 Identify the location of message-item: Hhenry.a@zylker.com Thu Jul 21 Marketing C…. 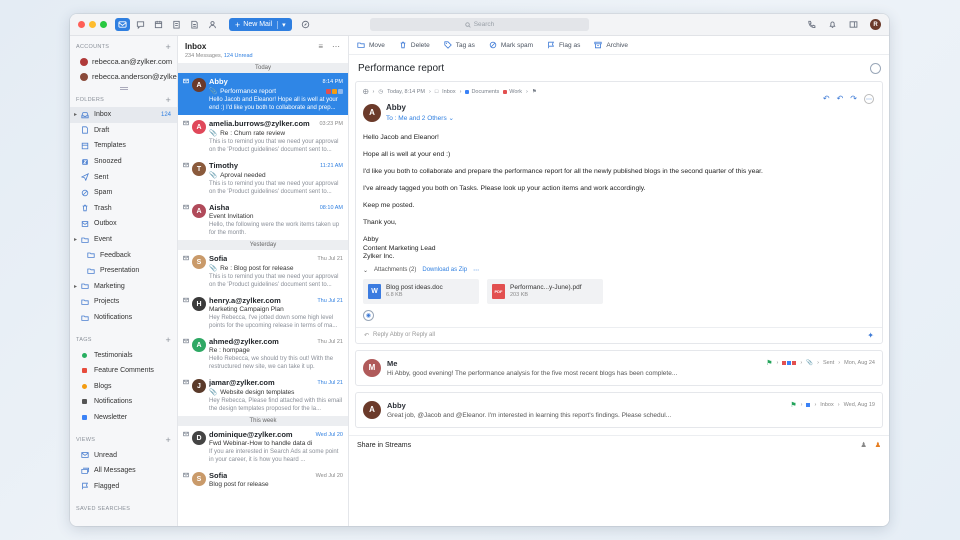
(263, 312).